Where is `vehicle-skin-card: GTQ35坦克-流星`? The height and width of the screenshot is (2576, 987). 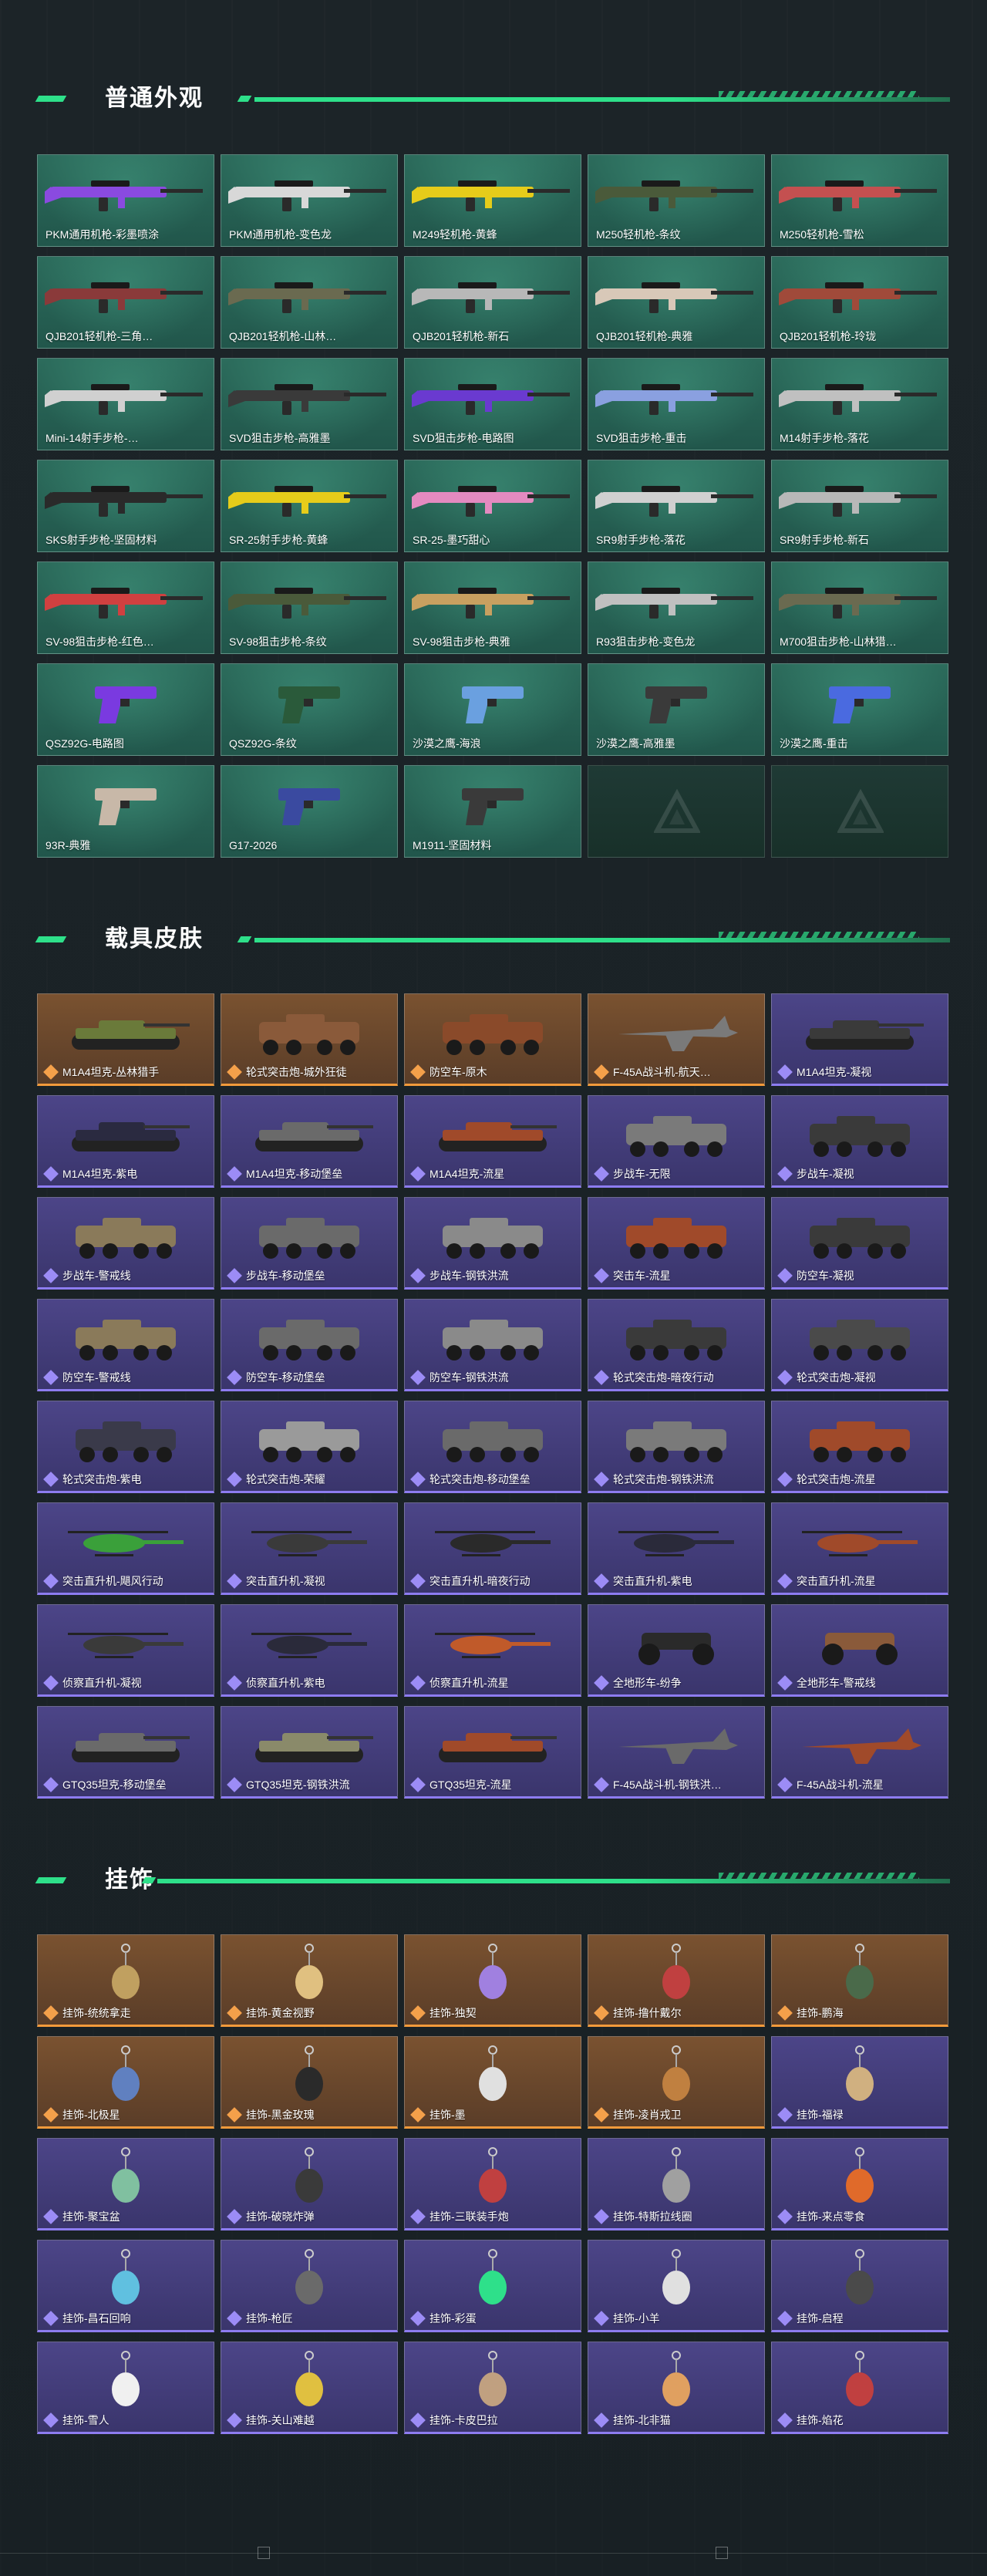 vehicle-skin-card: GTQ35坦克-流星 is located at coordinates (492, 1752).